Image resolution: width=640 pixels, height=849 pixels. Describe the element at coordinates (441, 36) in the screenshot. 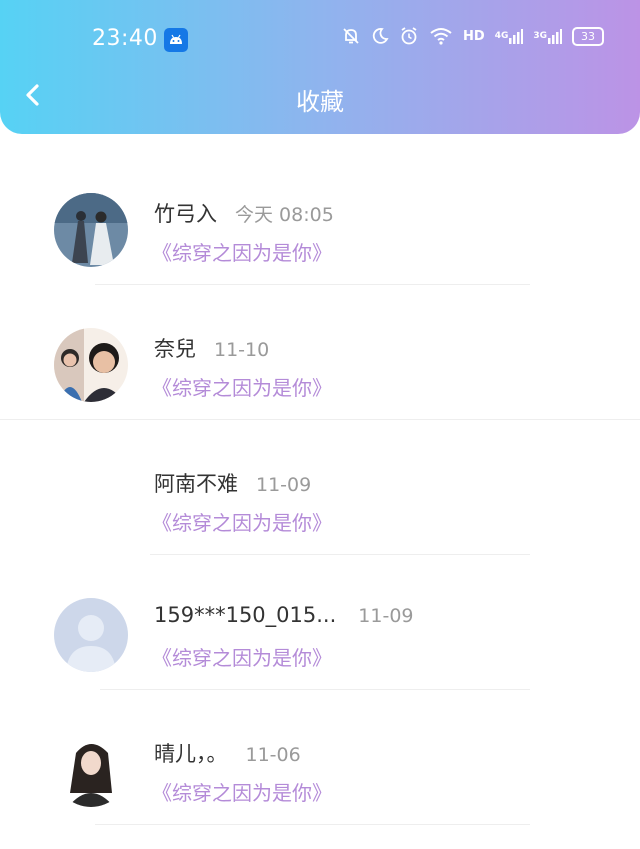

I see `wifi-icon` at that location.